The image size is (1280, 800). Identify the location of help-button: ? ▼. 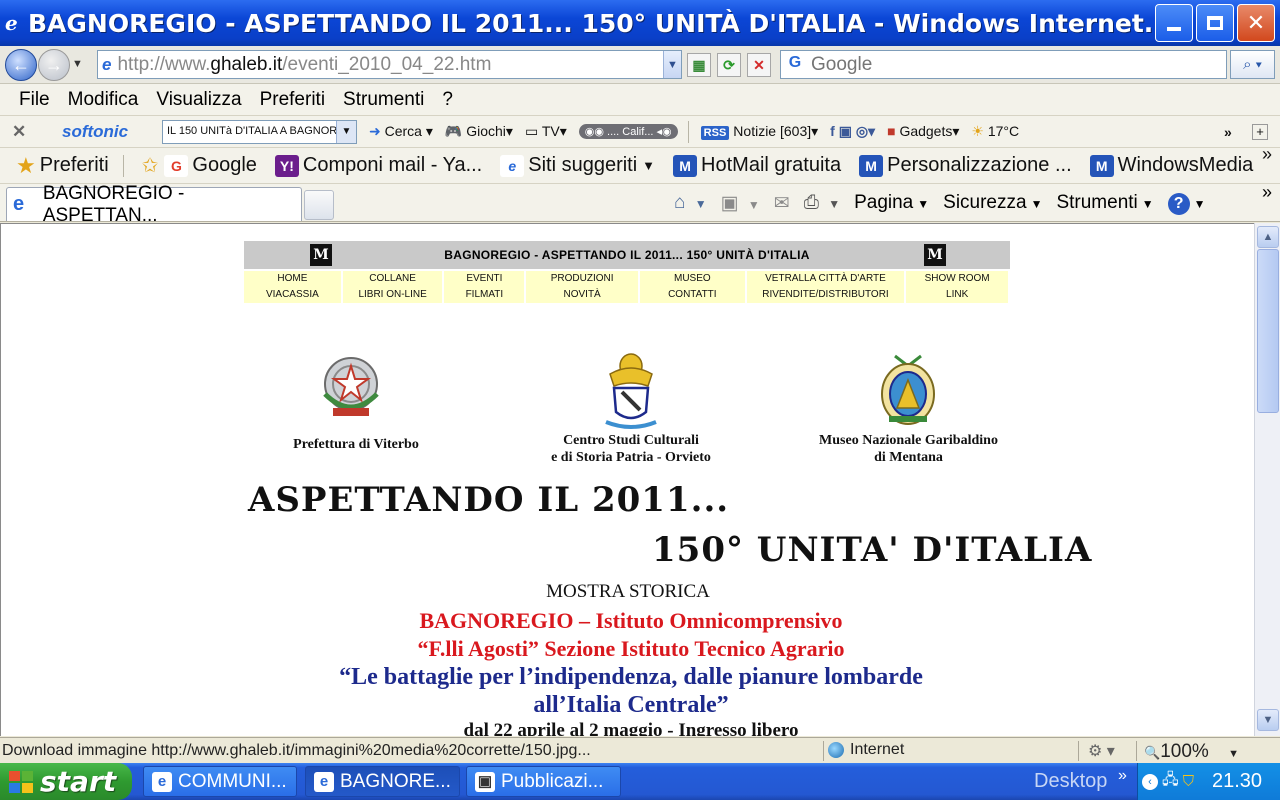
(1186, 203).